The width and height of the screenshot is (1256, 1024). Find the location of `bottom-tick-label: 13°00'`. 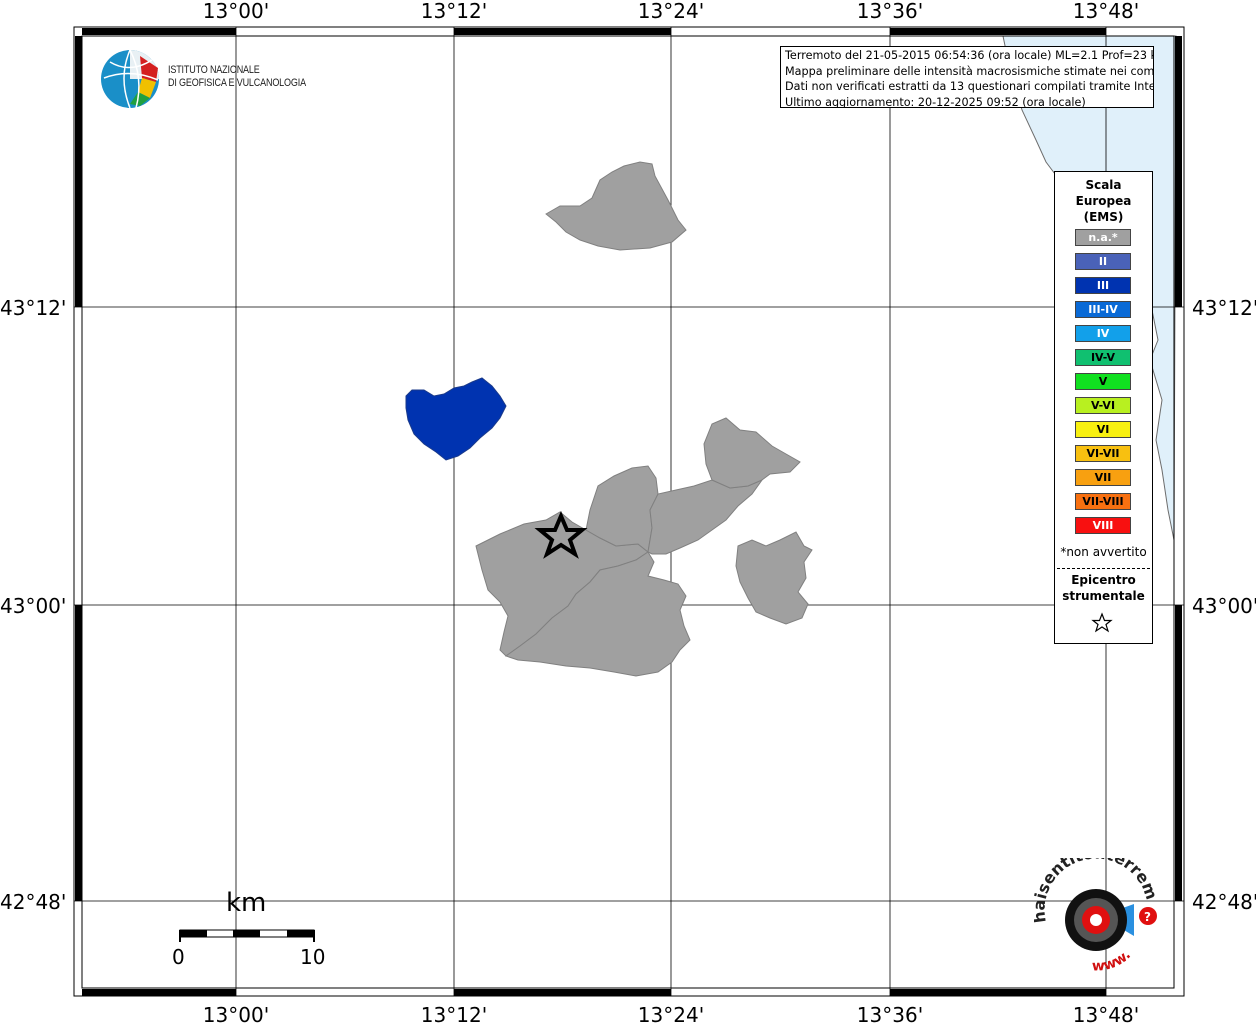

bottom-tick-label: 13°00' is located at coordinates (236, 1013).